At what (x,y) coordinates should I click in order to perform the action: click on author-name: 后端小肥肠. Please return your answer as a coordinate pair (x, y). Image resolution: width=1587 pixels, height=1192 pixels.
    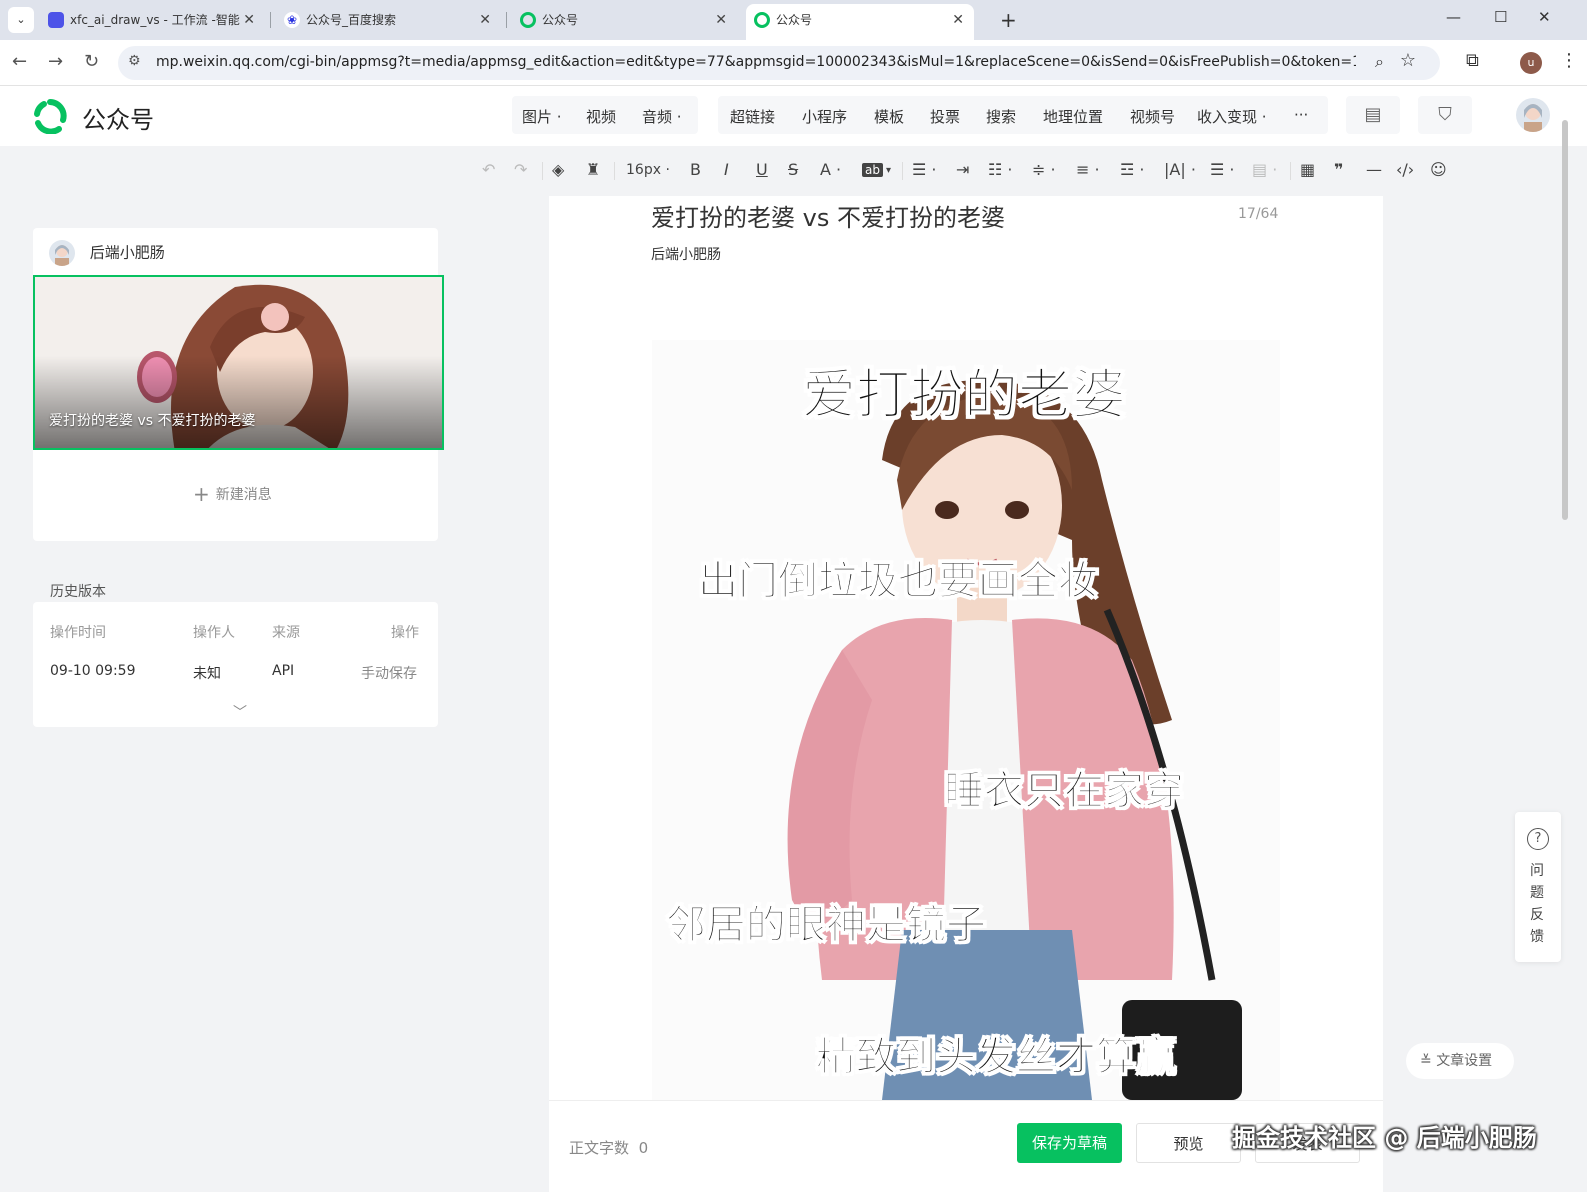
    Looking at the image, I should click on (127, 252).